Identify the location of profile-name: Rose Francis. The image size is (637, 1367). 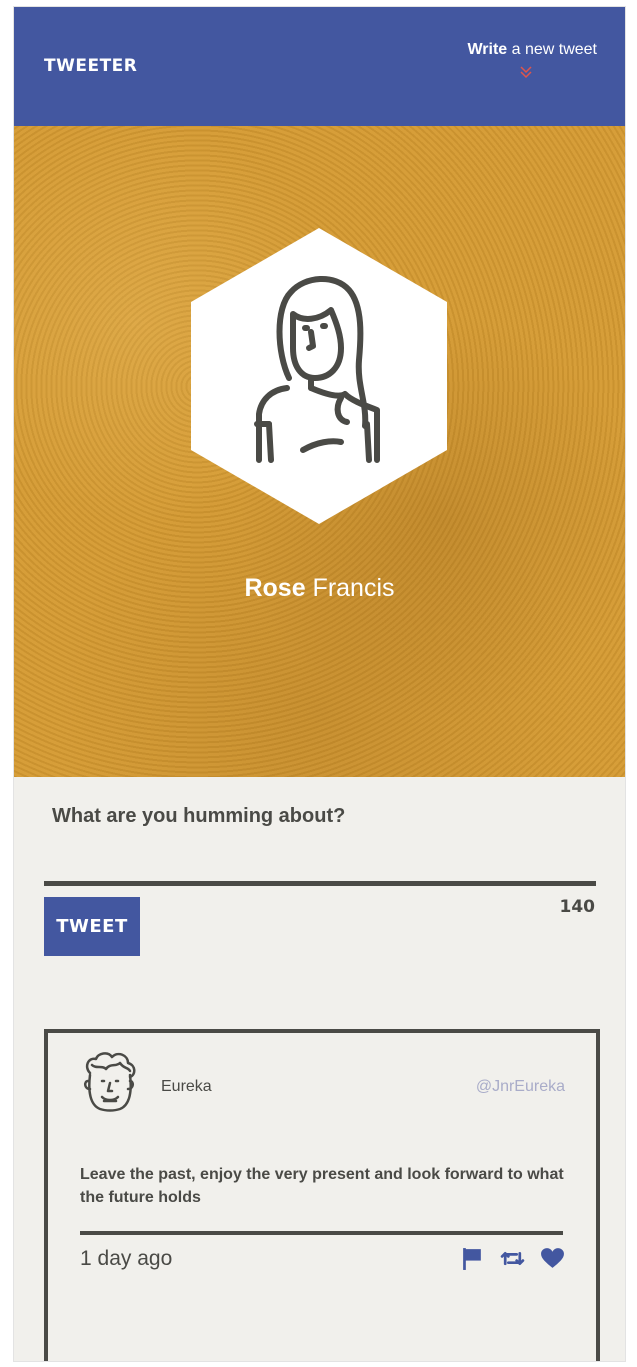
(319, 588).